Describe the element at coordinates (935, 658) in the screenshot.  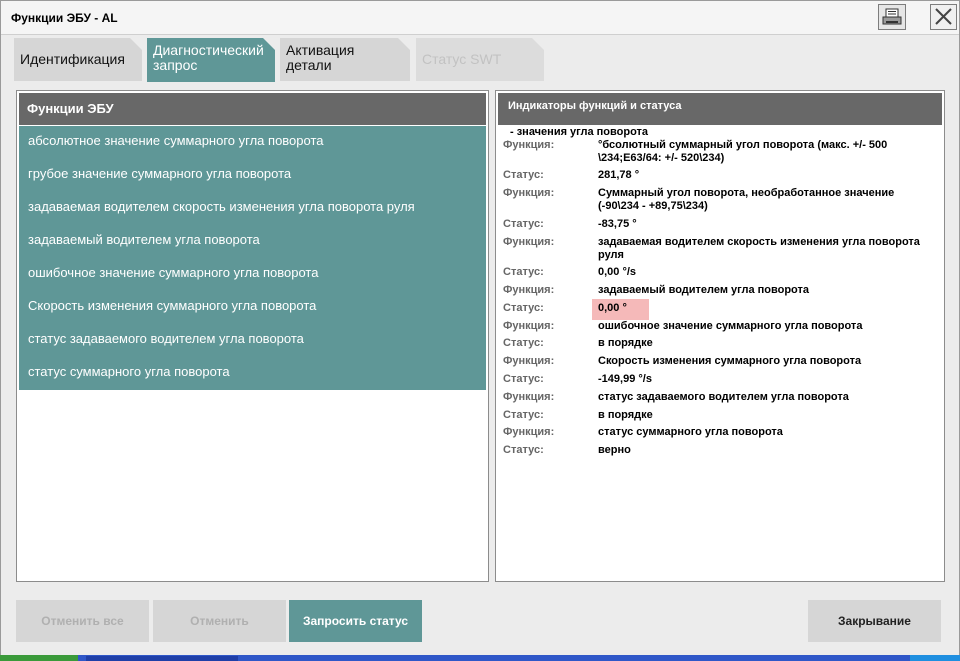
I see `system-tray` at that location.